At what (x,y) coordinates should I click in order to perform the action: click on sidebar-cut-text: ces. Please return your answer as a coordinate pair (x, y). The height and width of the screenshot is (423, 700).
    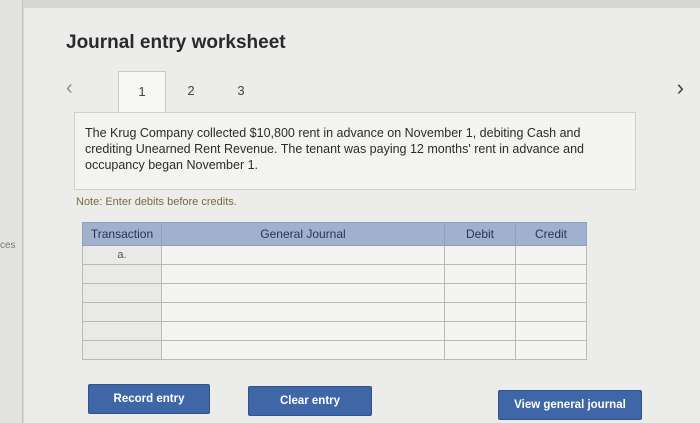
    Looking at the image, I should click on (8, 245).